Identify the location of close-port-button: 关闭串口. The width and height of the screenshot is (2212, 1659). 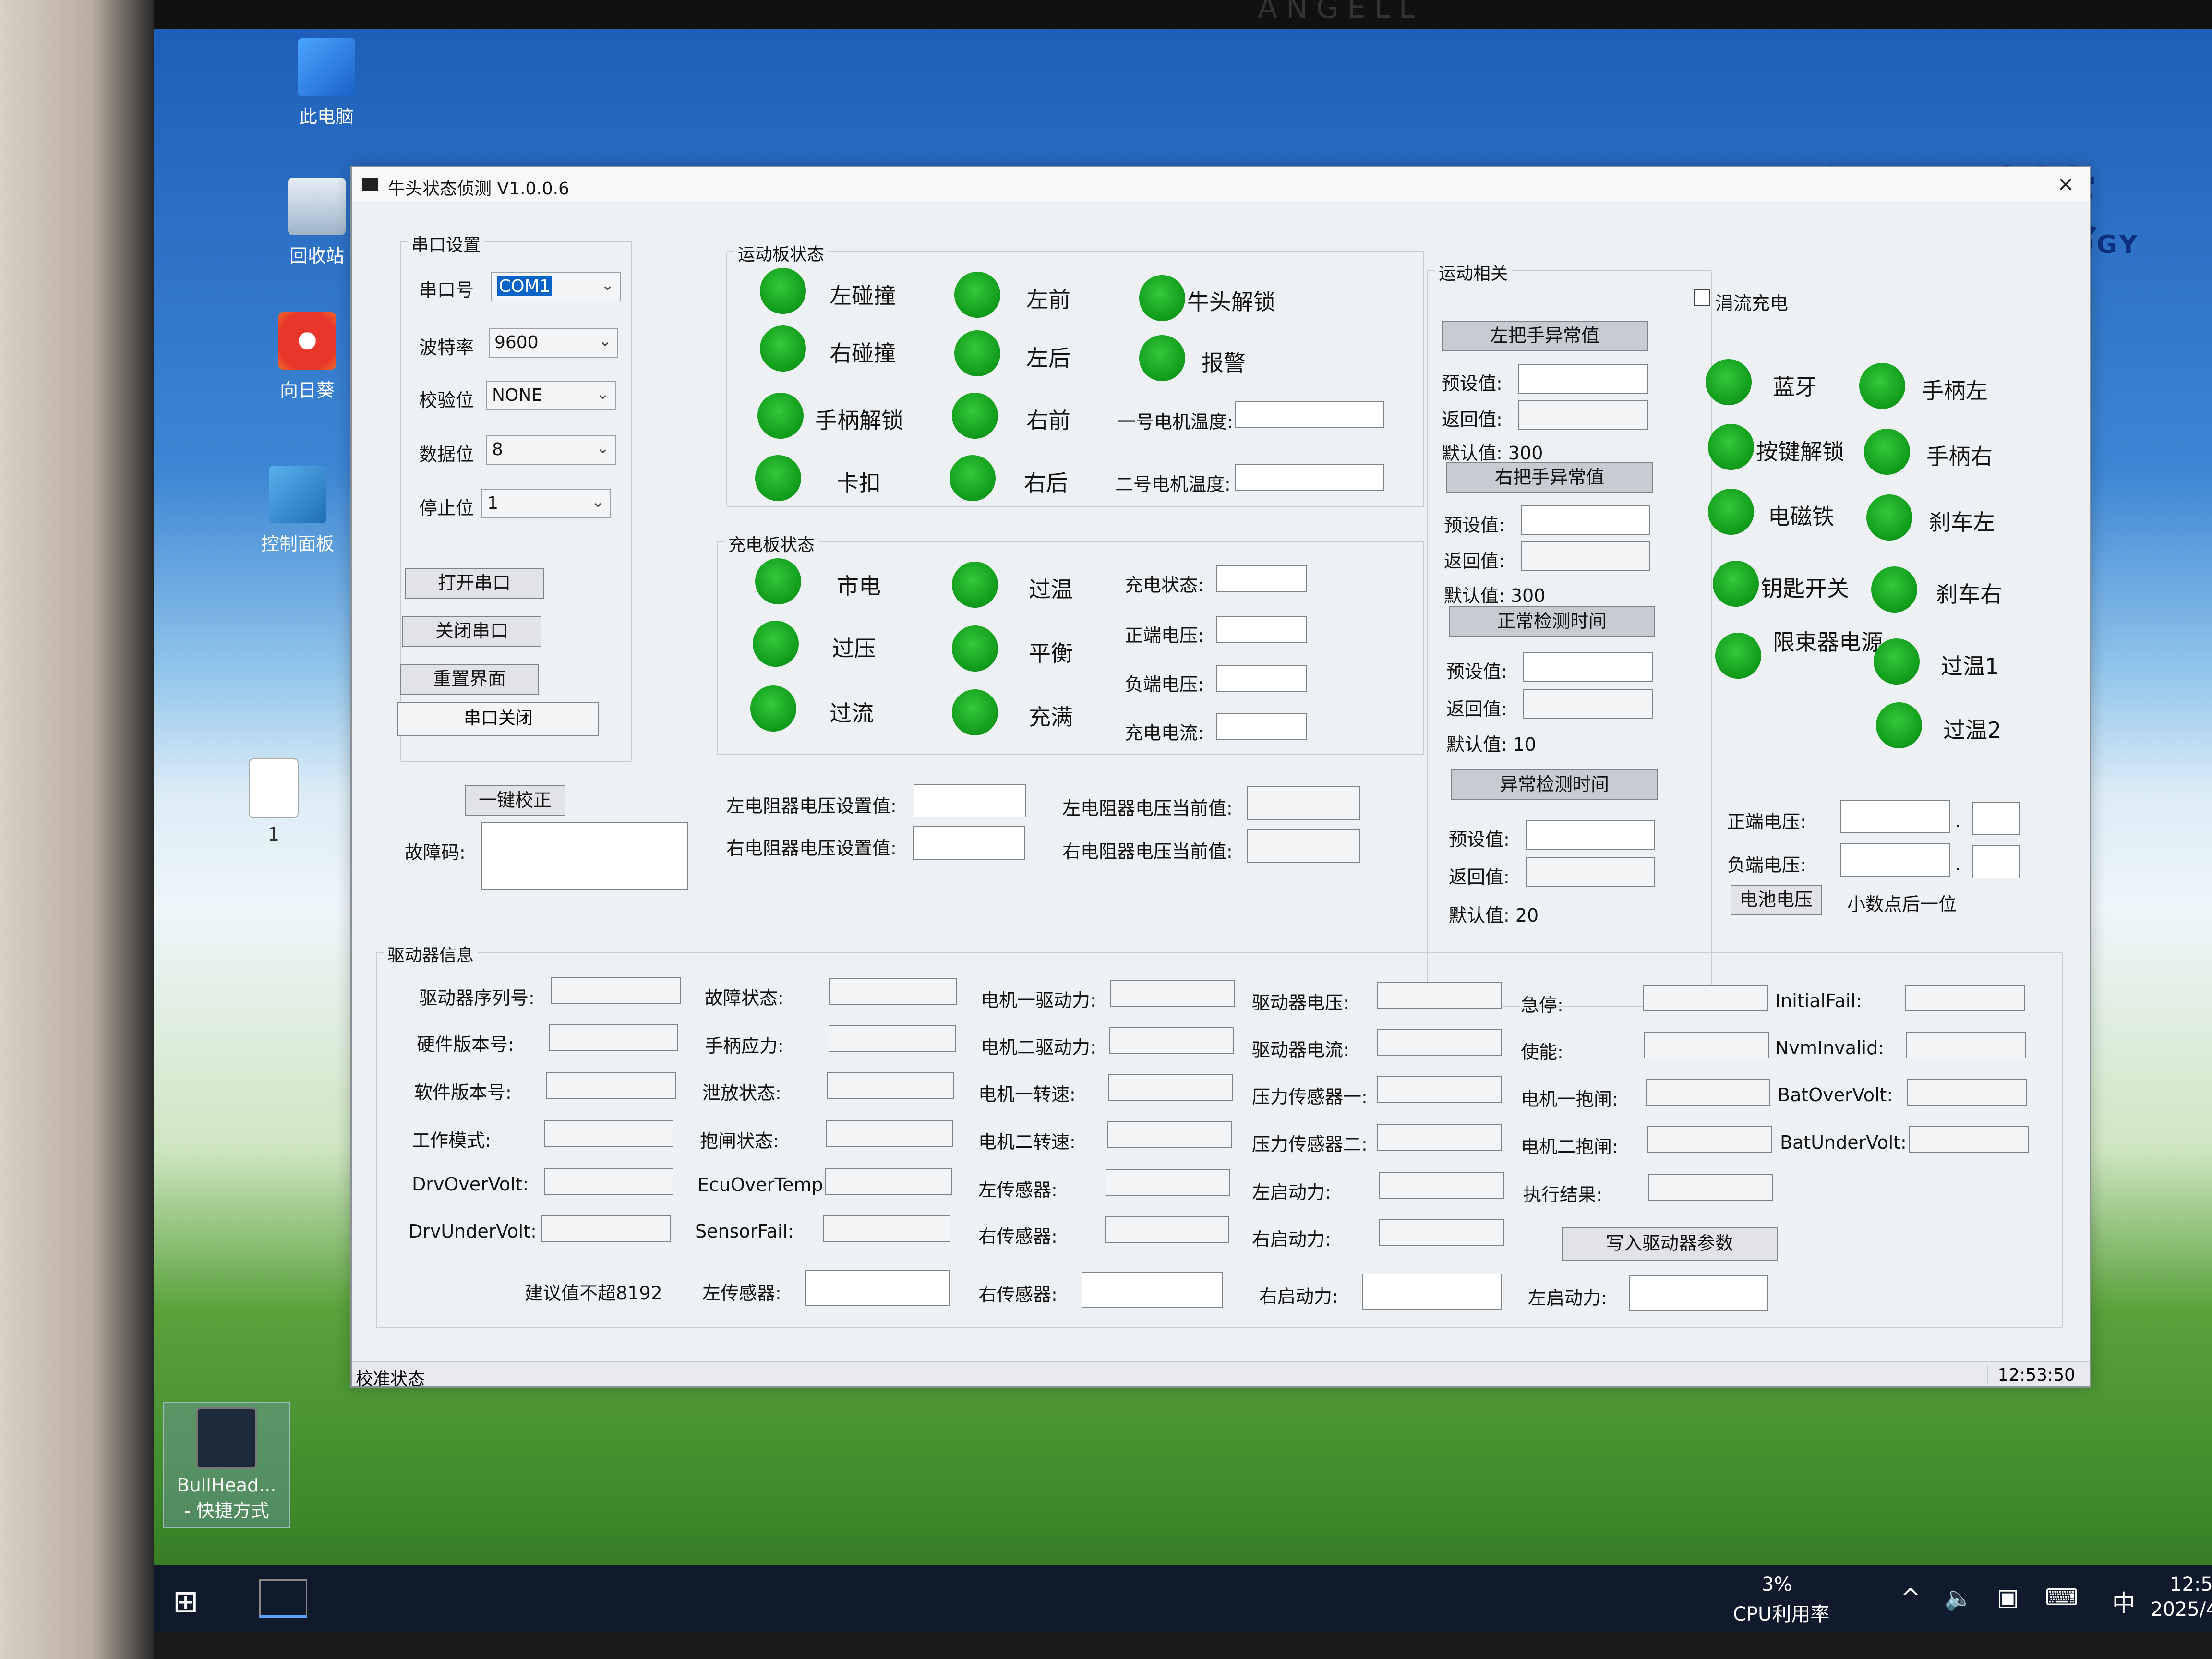
(471, 632).